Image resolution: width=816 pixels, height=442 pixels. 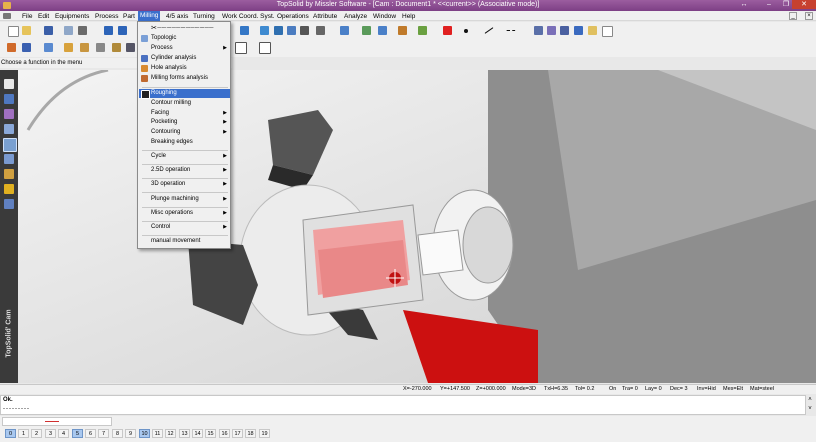 What do you see at coordinates (408, 16) in the screenshot?
I see `menu-help: Help` at bounding box center [408, 16].